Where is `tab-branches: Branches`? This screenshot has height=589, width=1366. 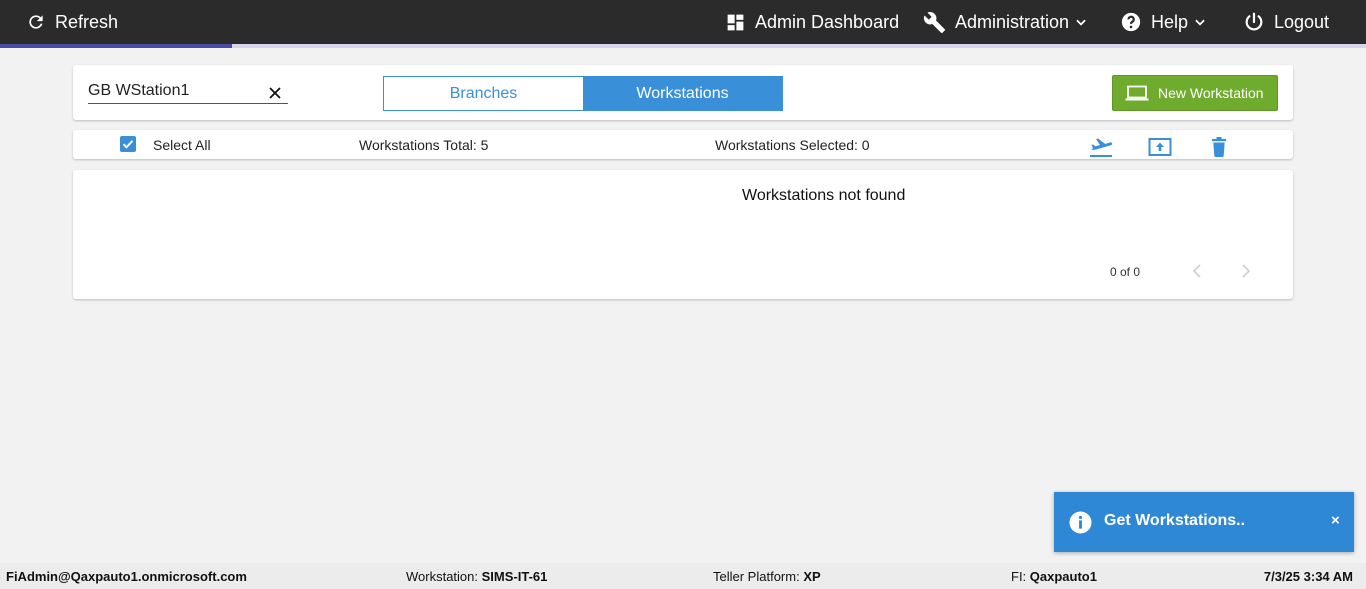
tab-branches: Branches is located at coordinates (483, 93).